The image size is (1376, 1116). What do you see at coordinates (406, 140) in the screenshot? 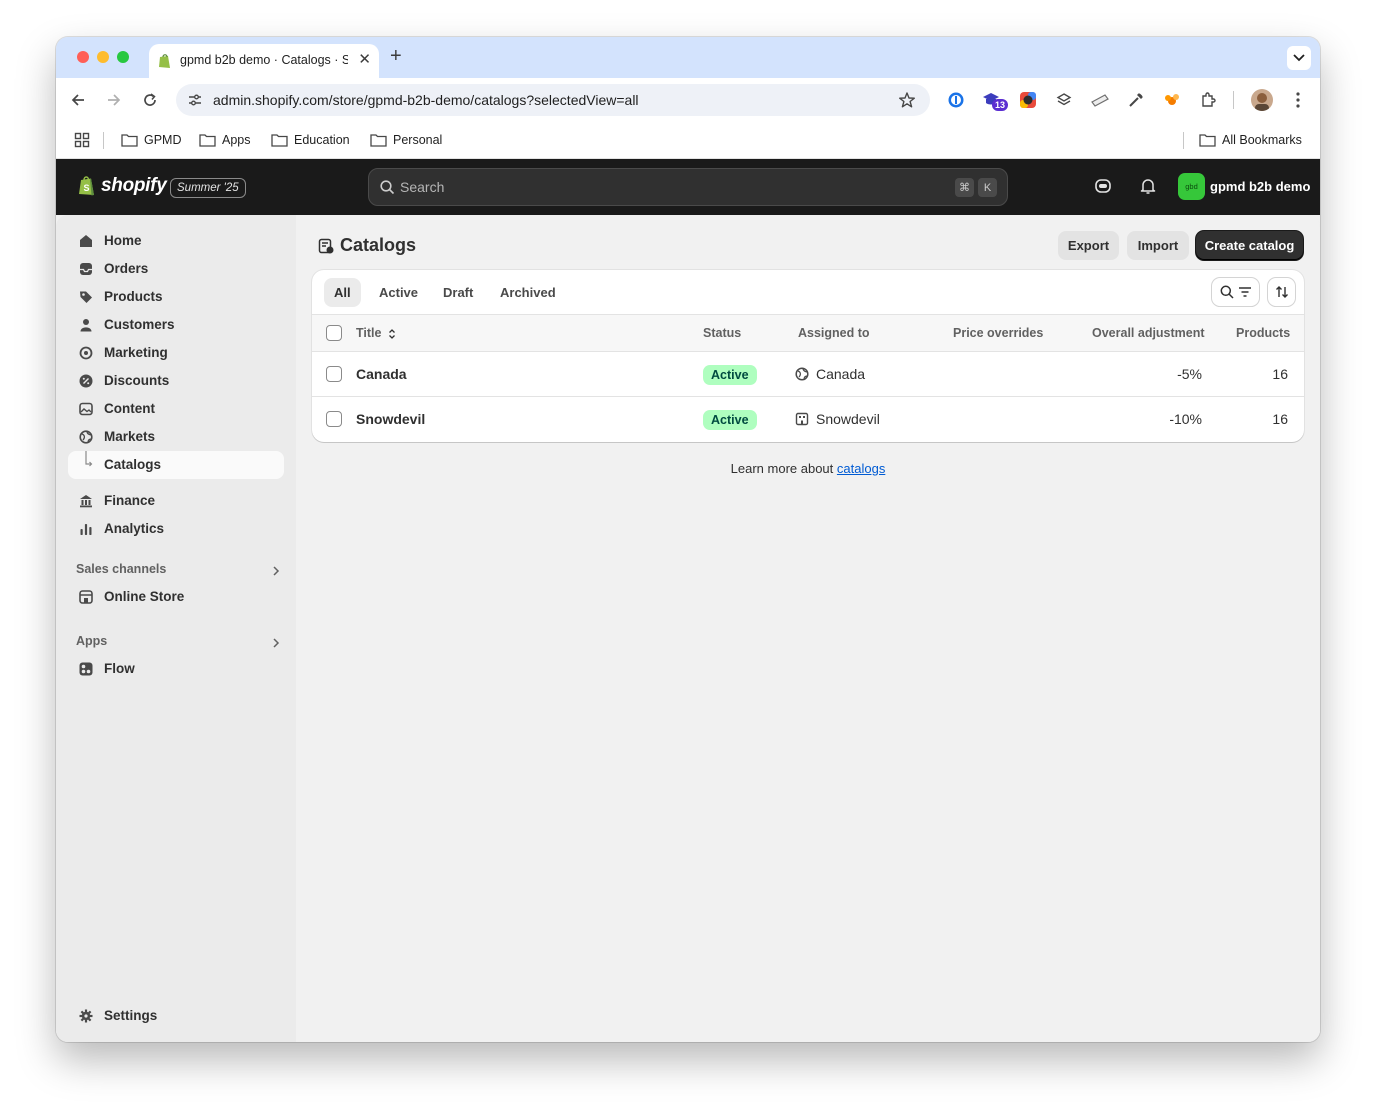
I see `bookmark-folder-personal: Personal` at bounding box center [406, 140].